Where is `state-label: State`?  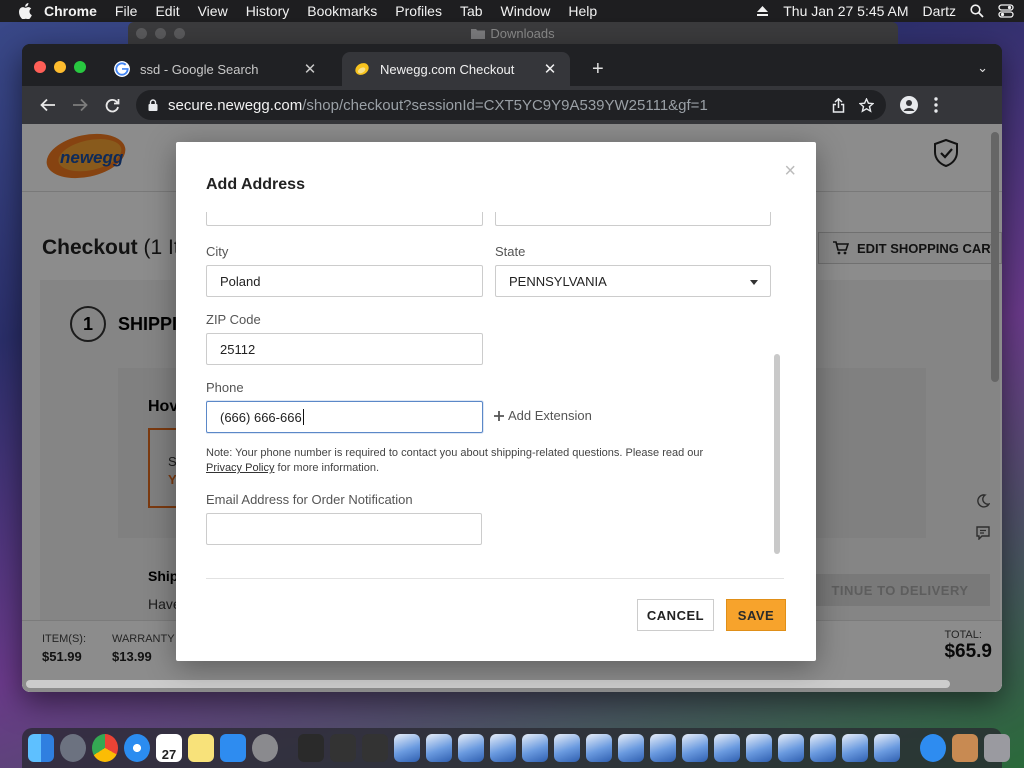
state-label: State is located at coordinates (510, 251).